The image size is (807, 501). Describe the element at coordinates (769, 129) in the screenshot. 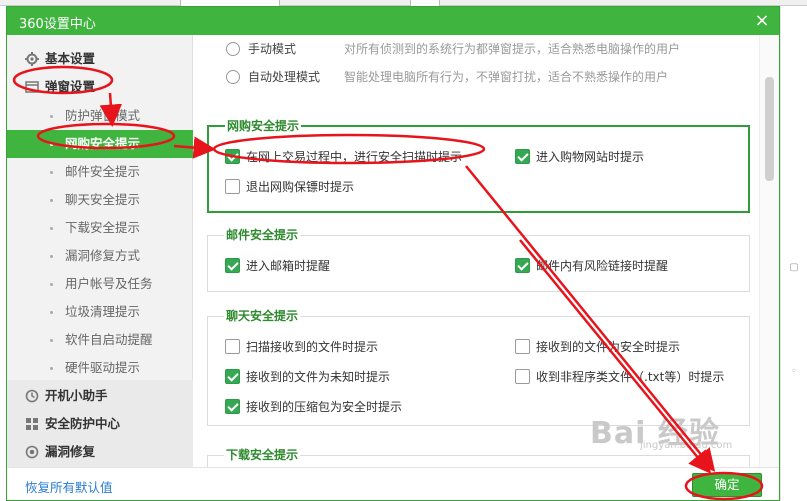

I see `scrollbar-thumb` at that location.